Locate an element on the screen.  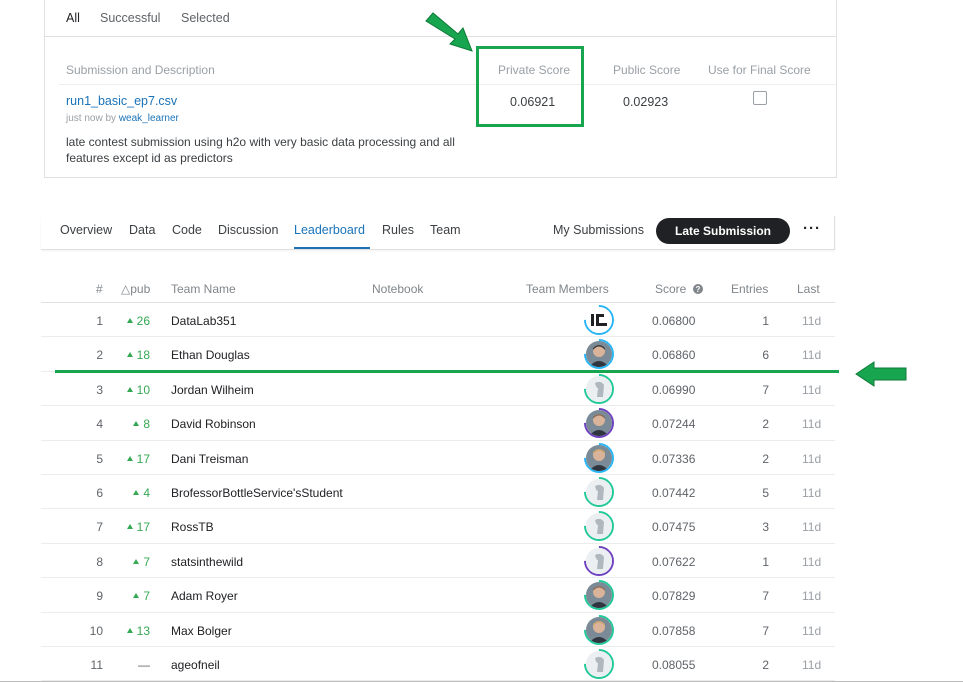
submission-file-link: run1_basic_ep7.csv is located at coordinates (121, 101).